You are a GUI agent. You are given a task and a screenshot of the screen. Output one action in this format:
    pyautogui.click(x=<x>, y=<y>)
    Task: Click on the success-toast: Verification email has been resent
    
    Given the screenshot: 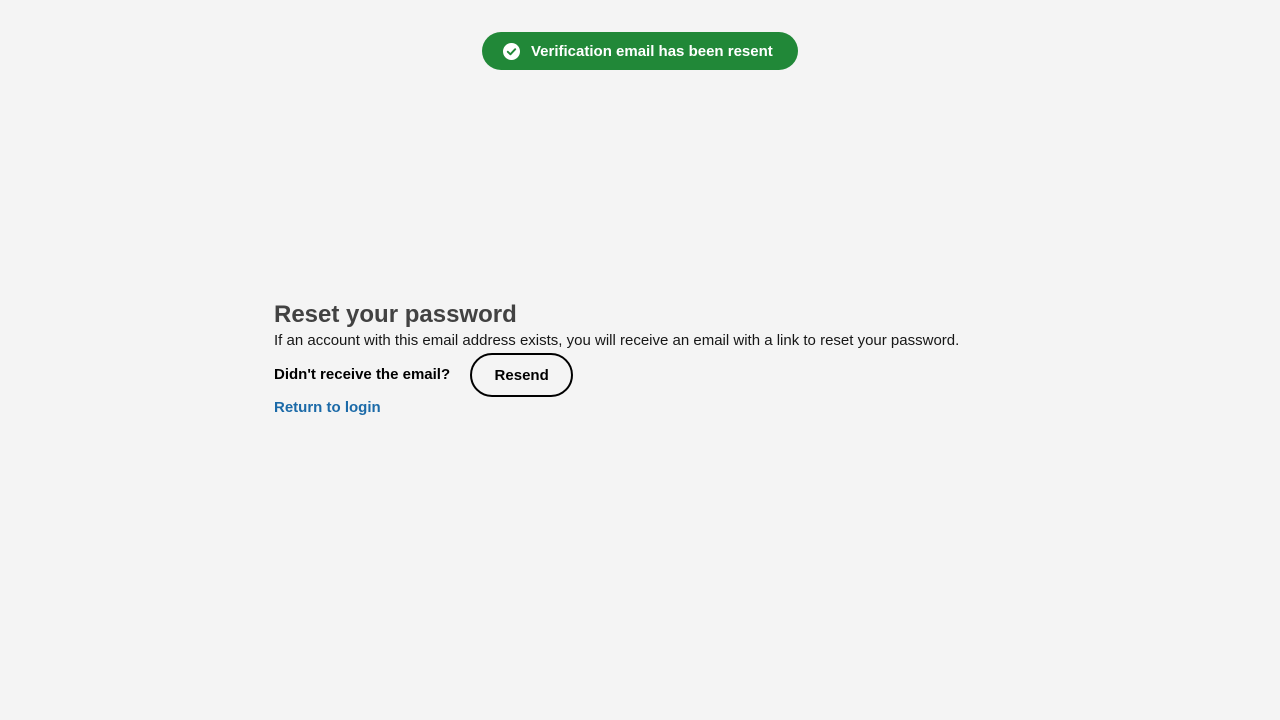 What is the action you would take?
    pyautogui.click(x=640, y=51)
    